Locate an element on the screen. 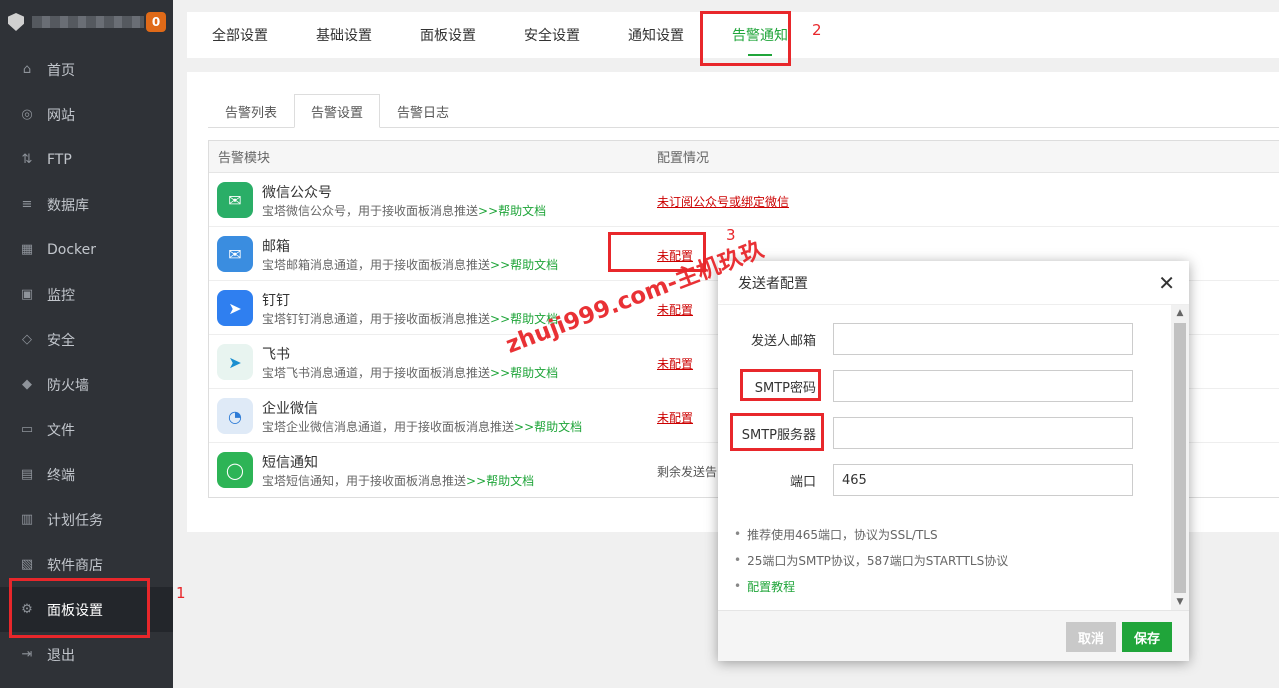 The width and height of the screenshot is (1279, 688). row-description: 宝塔短信通知，用于接收面板消息推送>>帮助文档 is located at coordinates (398, 480).